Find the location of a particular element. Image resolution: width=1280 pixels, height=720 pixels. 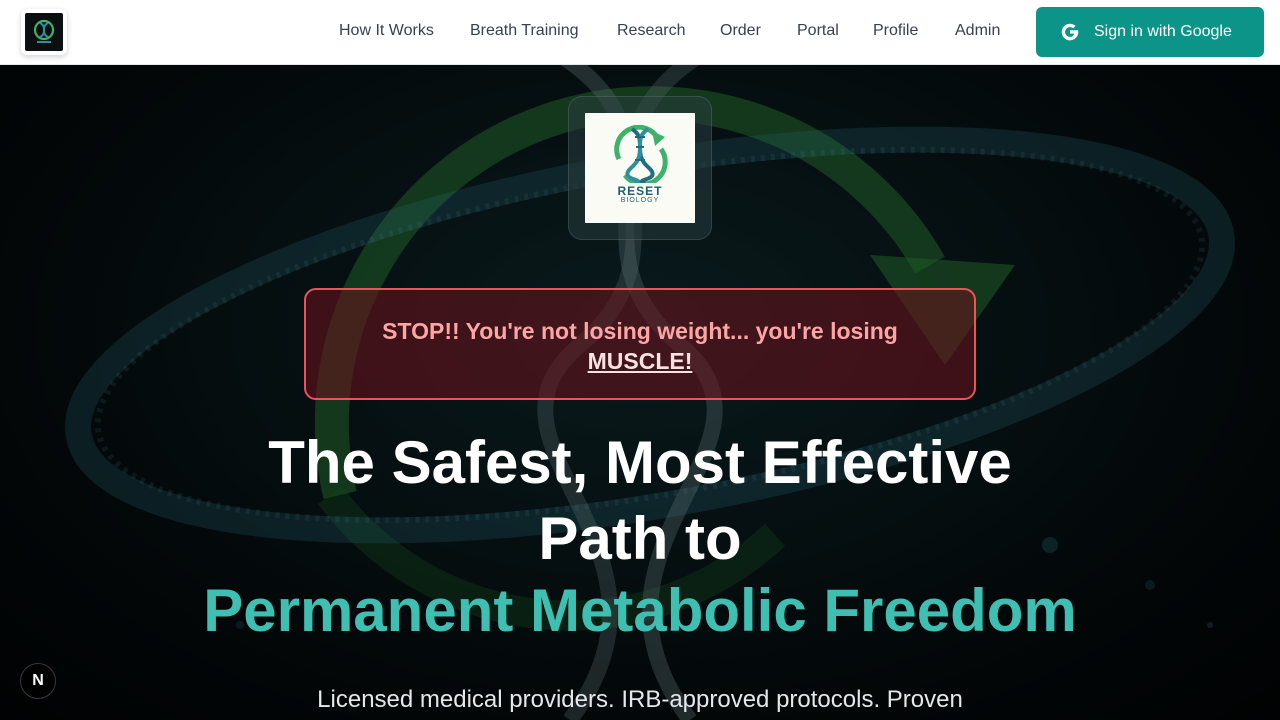

logo-text-reset: RESET is located at coordinates (640, 191).